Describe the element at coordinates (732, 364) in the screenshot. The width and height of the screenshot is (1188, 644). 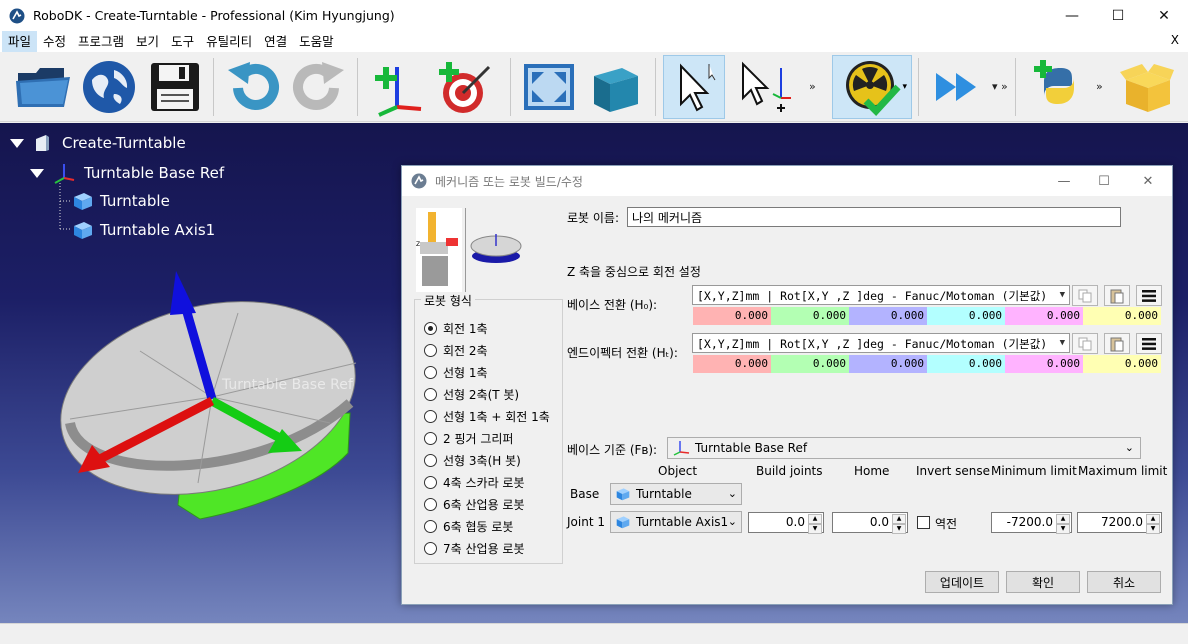
I see `tool-value-x: 0.000` at that location.